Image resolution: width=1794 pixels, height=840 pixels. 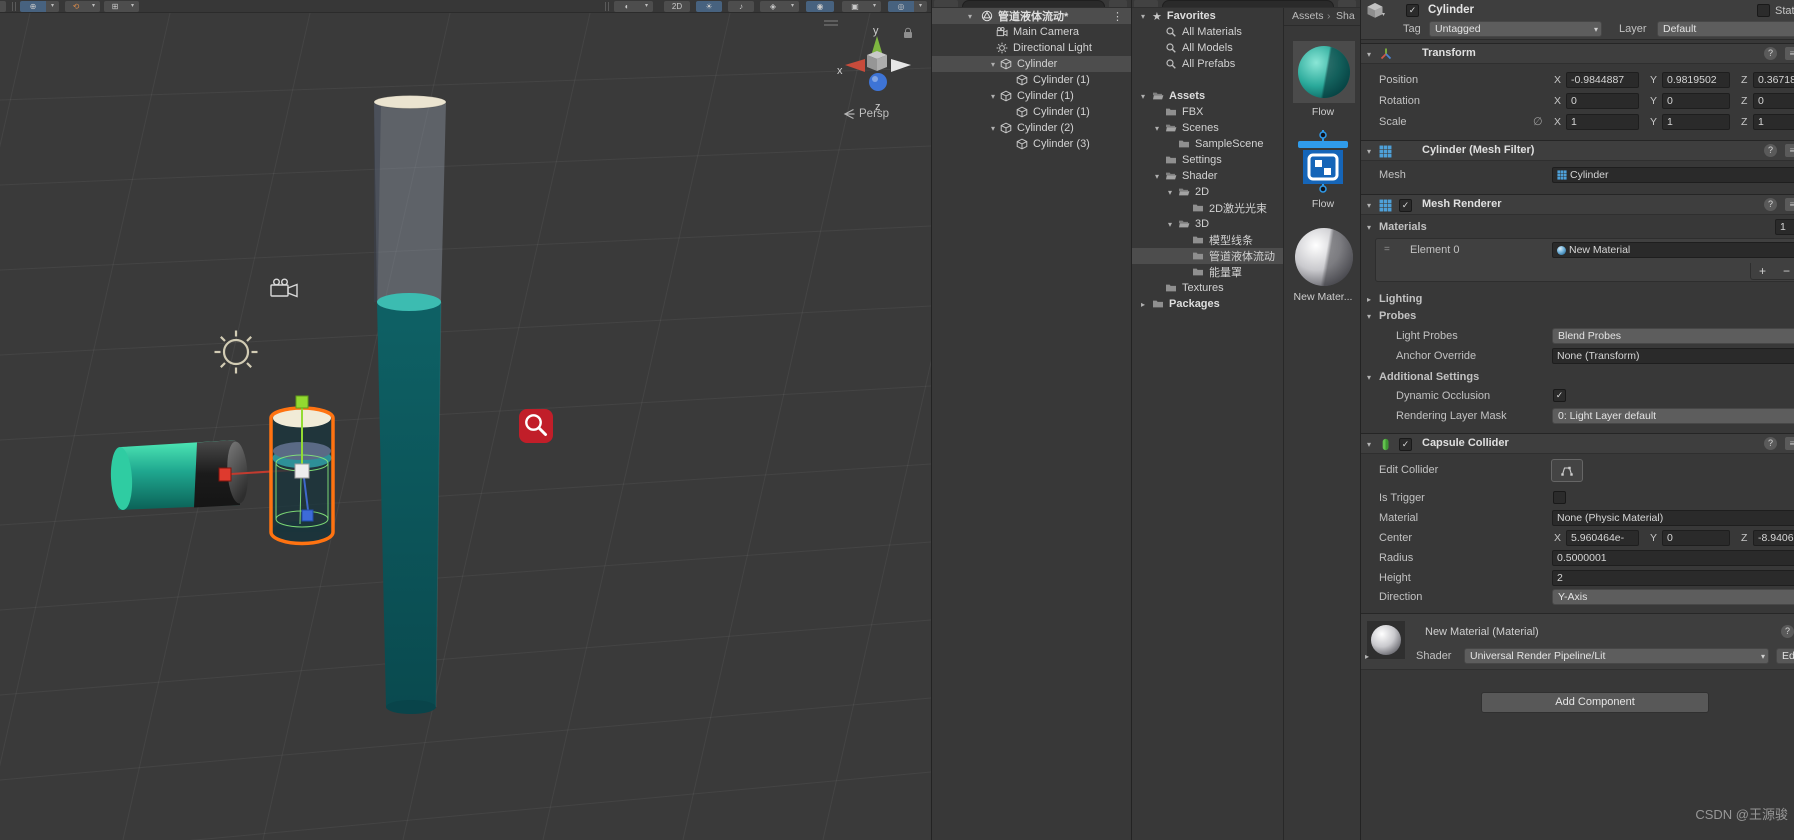 I want to click on hierarchy-item-cylinder-1: ▾ Cylinder (1), so click(x=1031, y=96).